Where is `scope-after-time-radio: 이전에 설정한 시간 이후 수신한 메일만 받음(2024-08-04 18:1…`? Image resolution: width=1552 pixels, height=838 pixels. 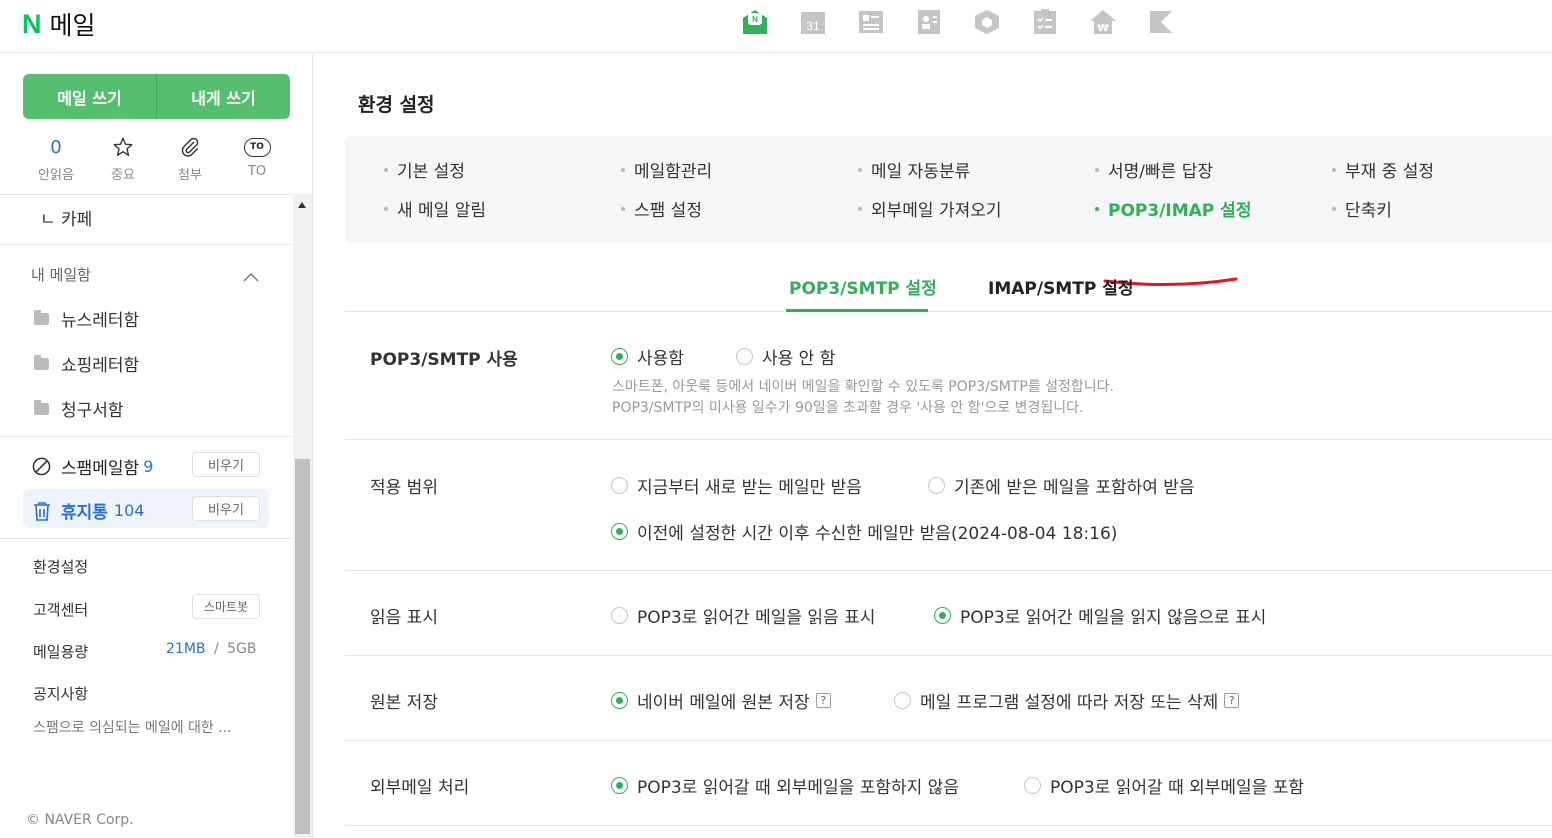 scope-after-time-radio: 이전에 설정한 시간 이후 수신한 메일만 받음(2024-08-04 18:1… is located at coordinates (864, 531).